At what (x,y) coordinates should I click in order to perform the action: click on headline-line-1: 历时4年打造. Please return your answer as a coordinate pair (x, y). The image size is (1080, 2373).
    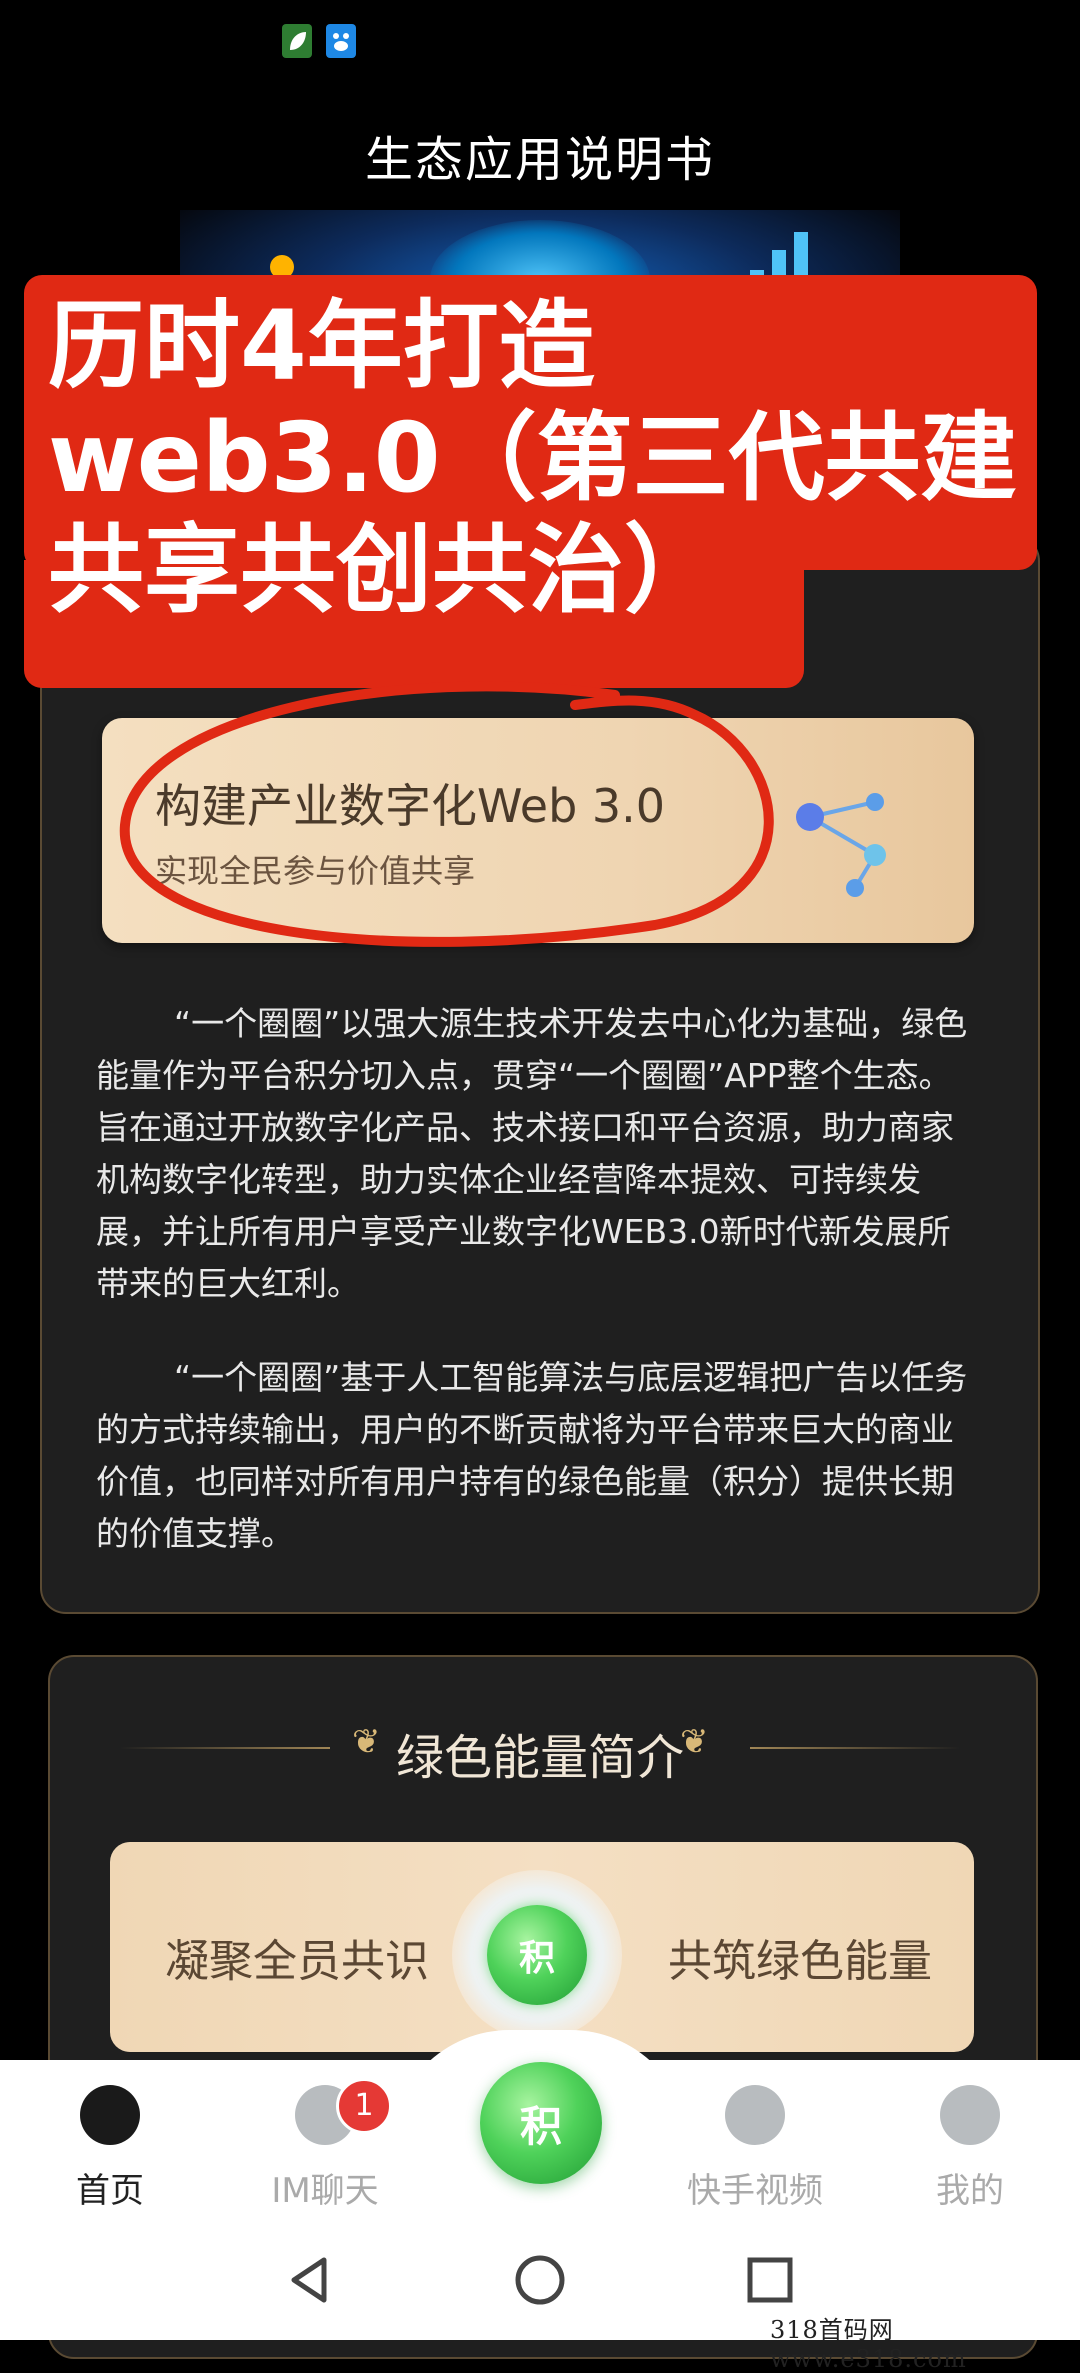
    Looking at the image, I should click on (321, 346).